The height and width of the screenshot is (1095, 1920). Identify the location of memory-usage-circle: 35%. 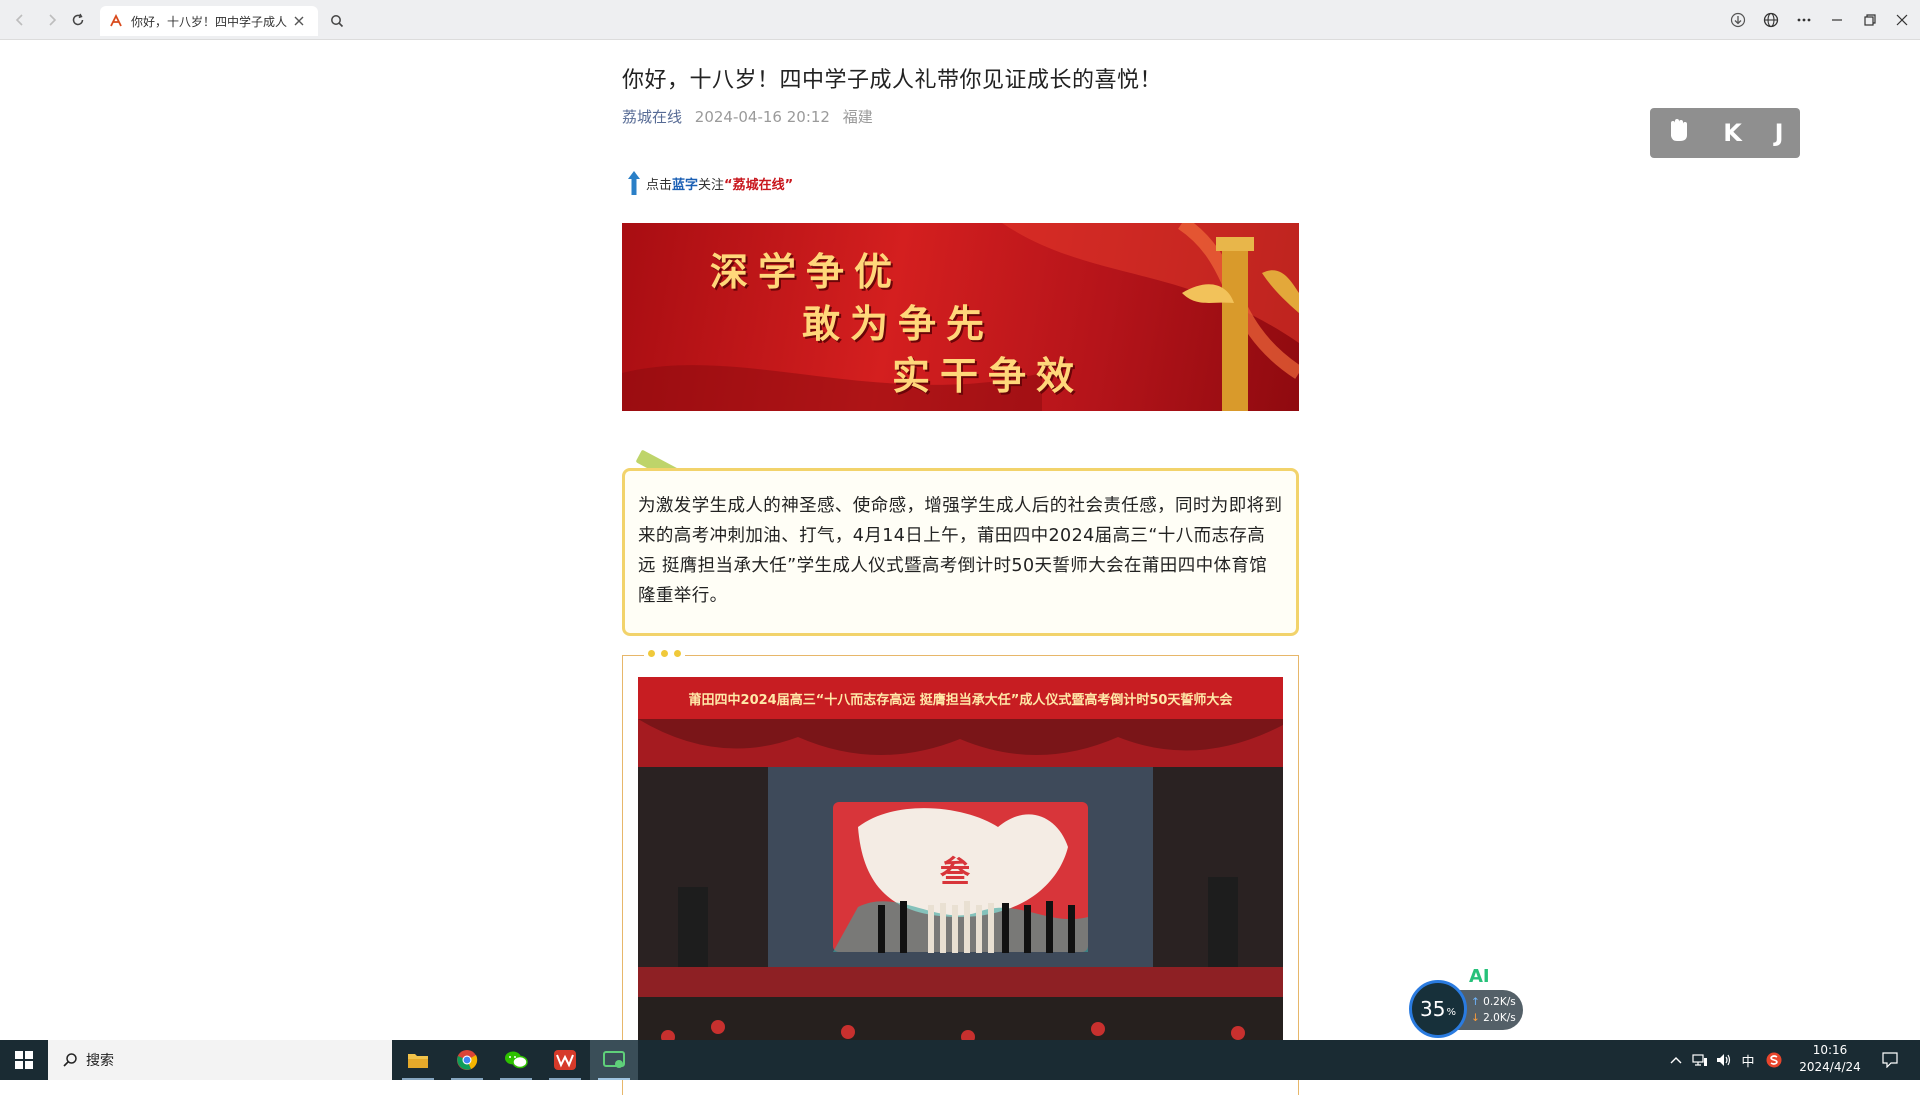
(1438, 1009).